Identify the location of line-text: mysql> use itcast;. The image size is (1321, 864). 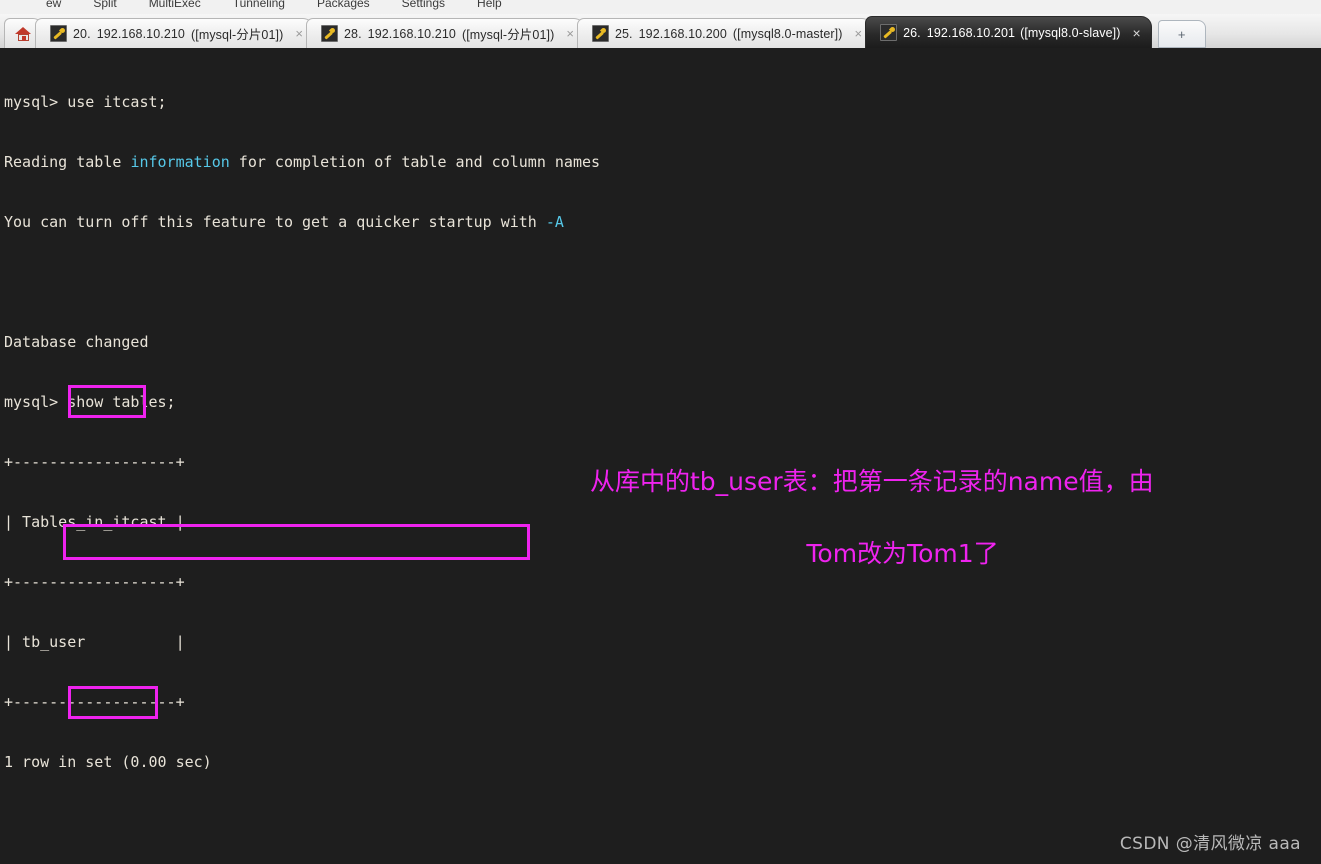
(85, 102).